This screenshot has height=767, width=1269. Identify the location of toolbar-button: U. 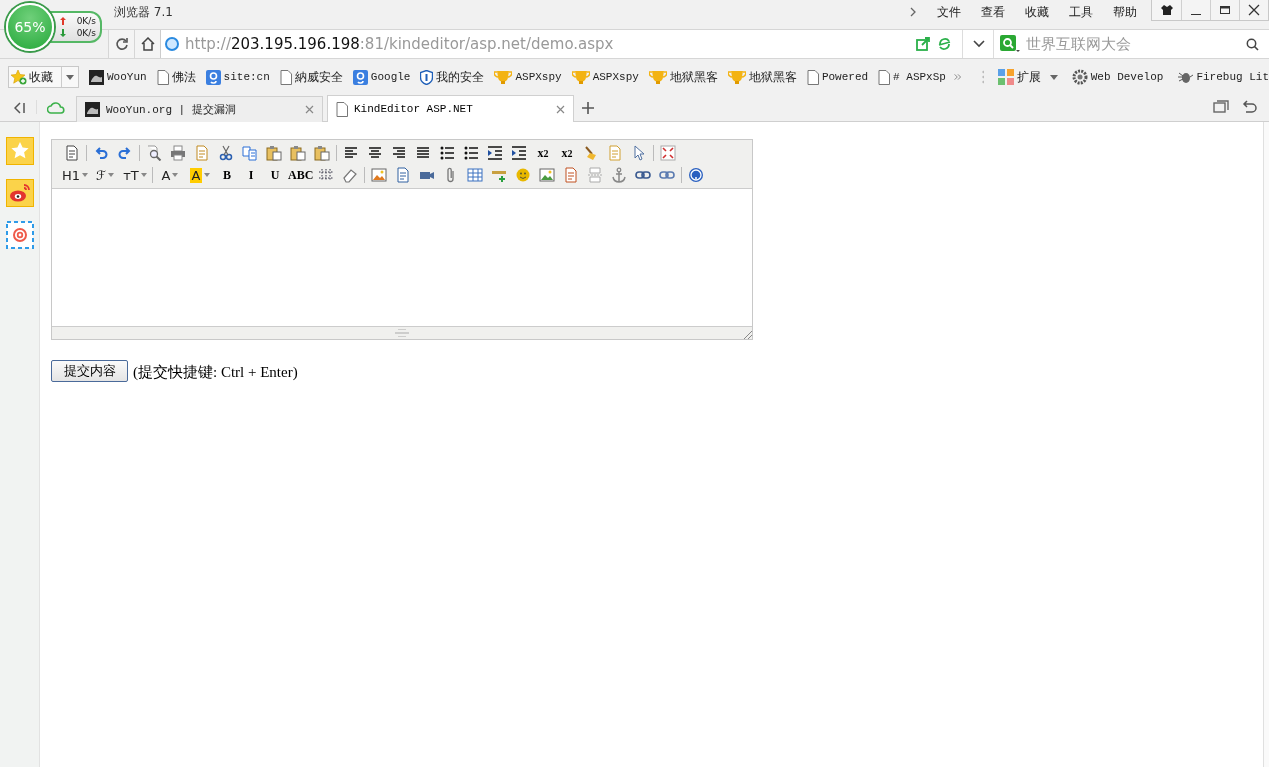
(275, 175).